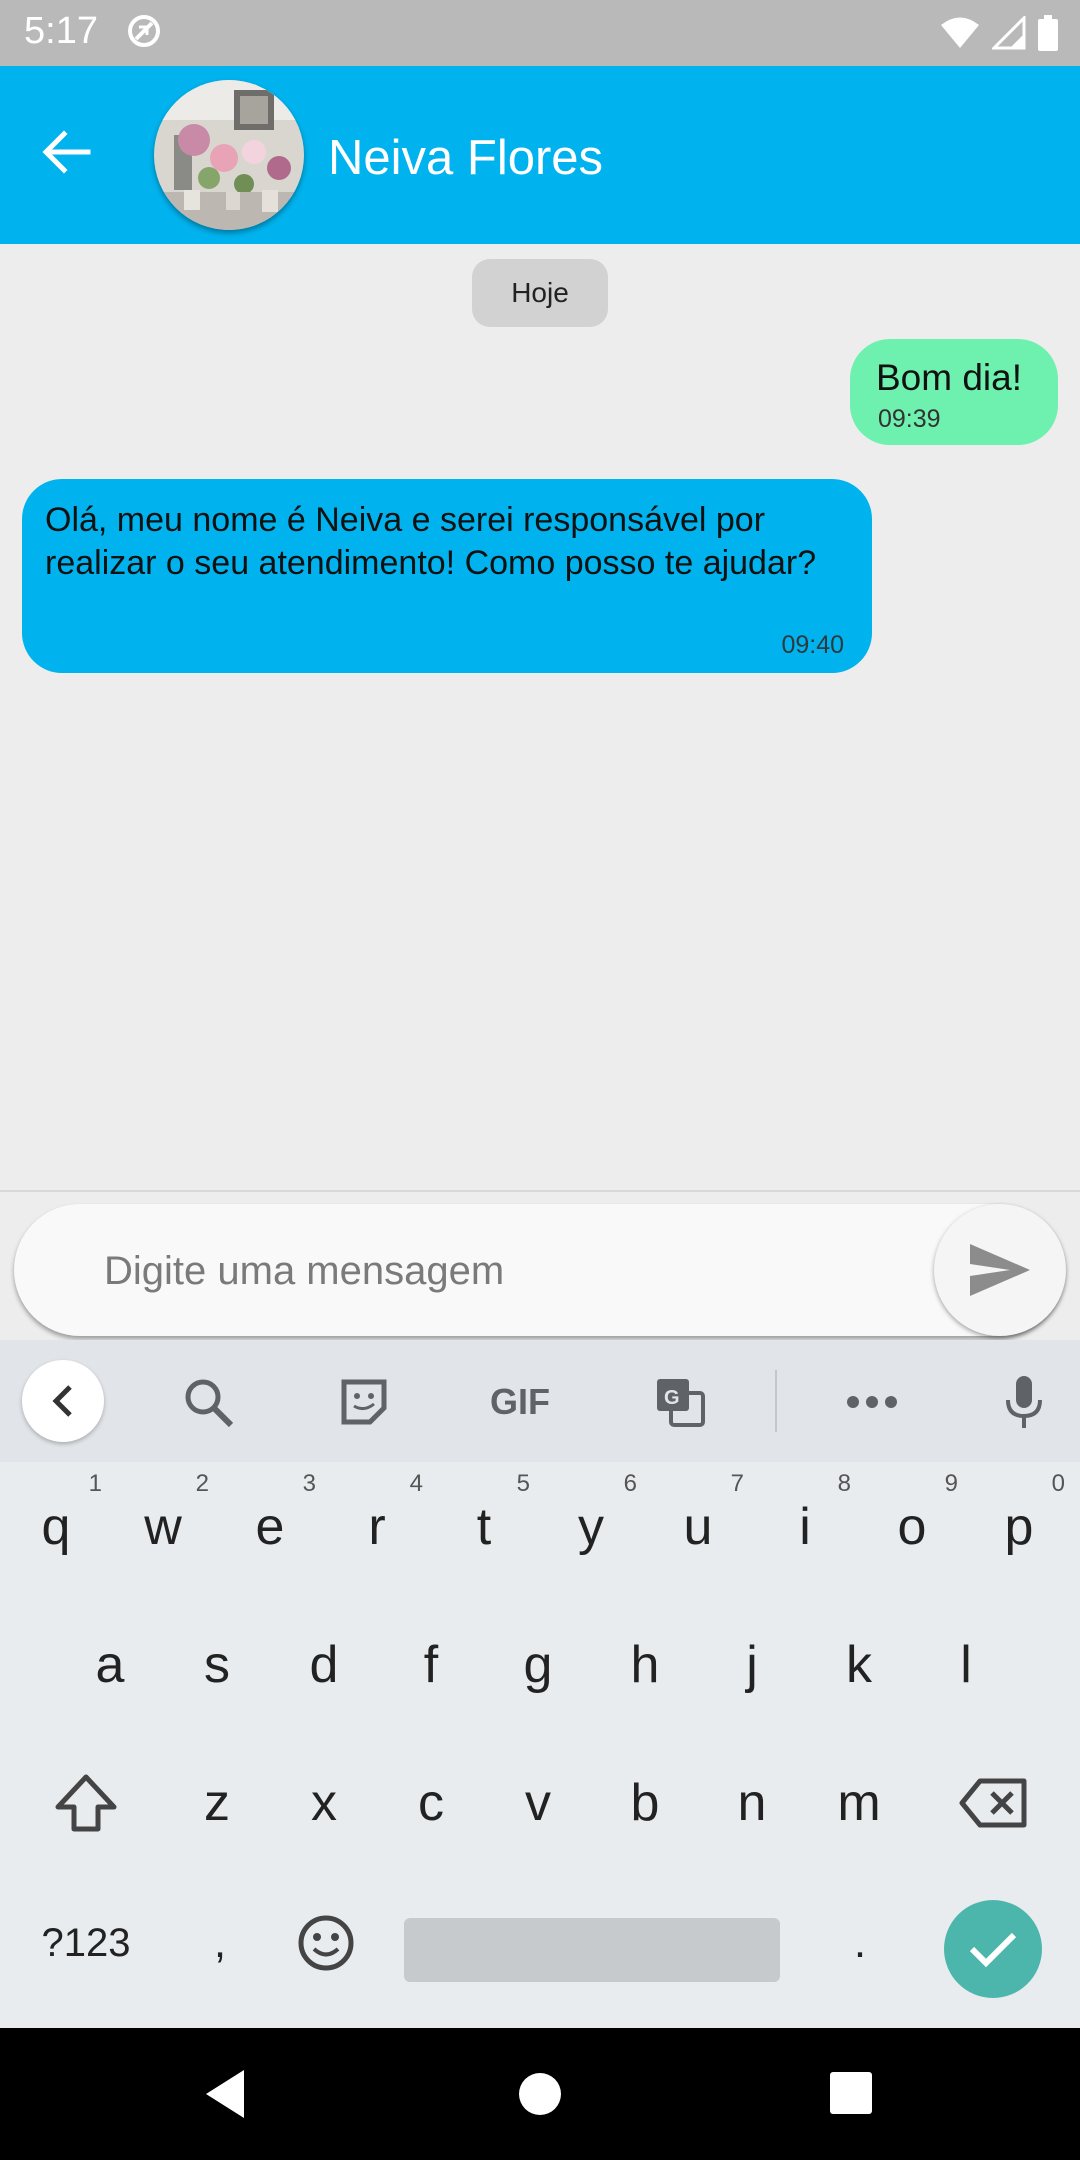  What do you see at coordinates (672, 1398) in the screenshot?
I see `svg-text: G` at bounding box center [672, 1398].